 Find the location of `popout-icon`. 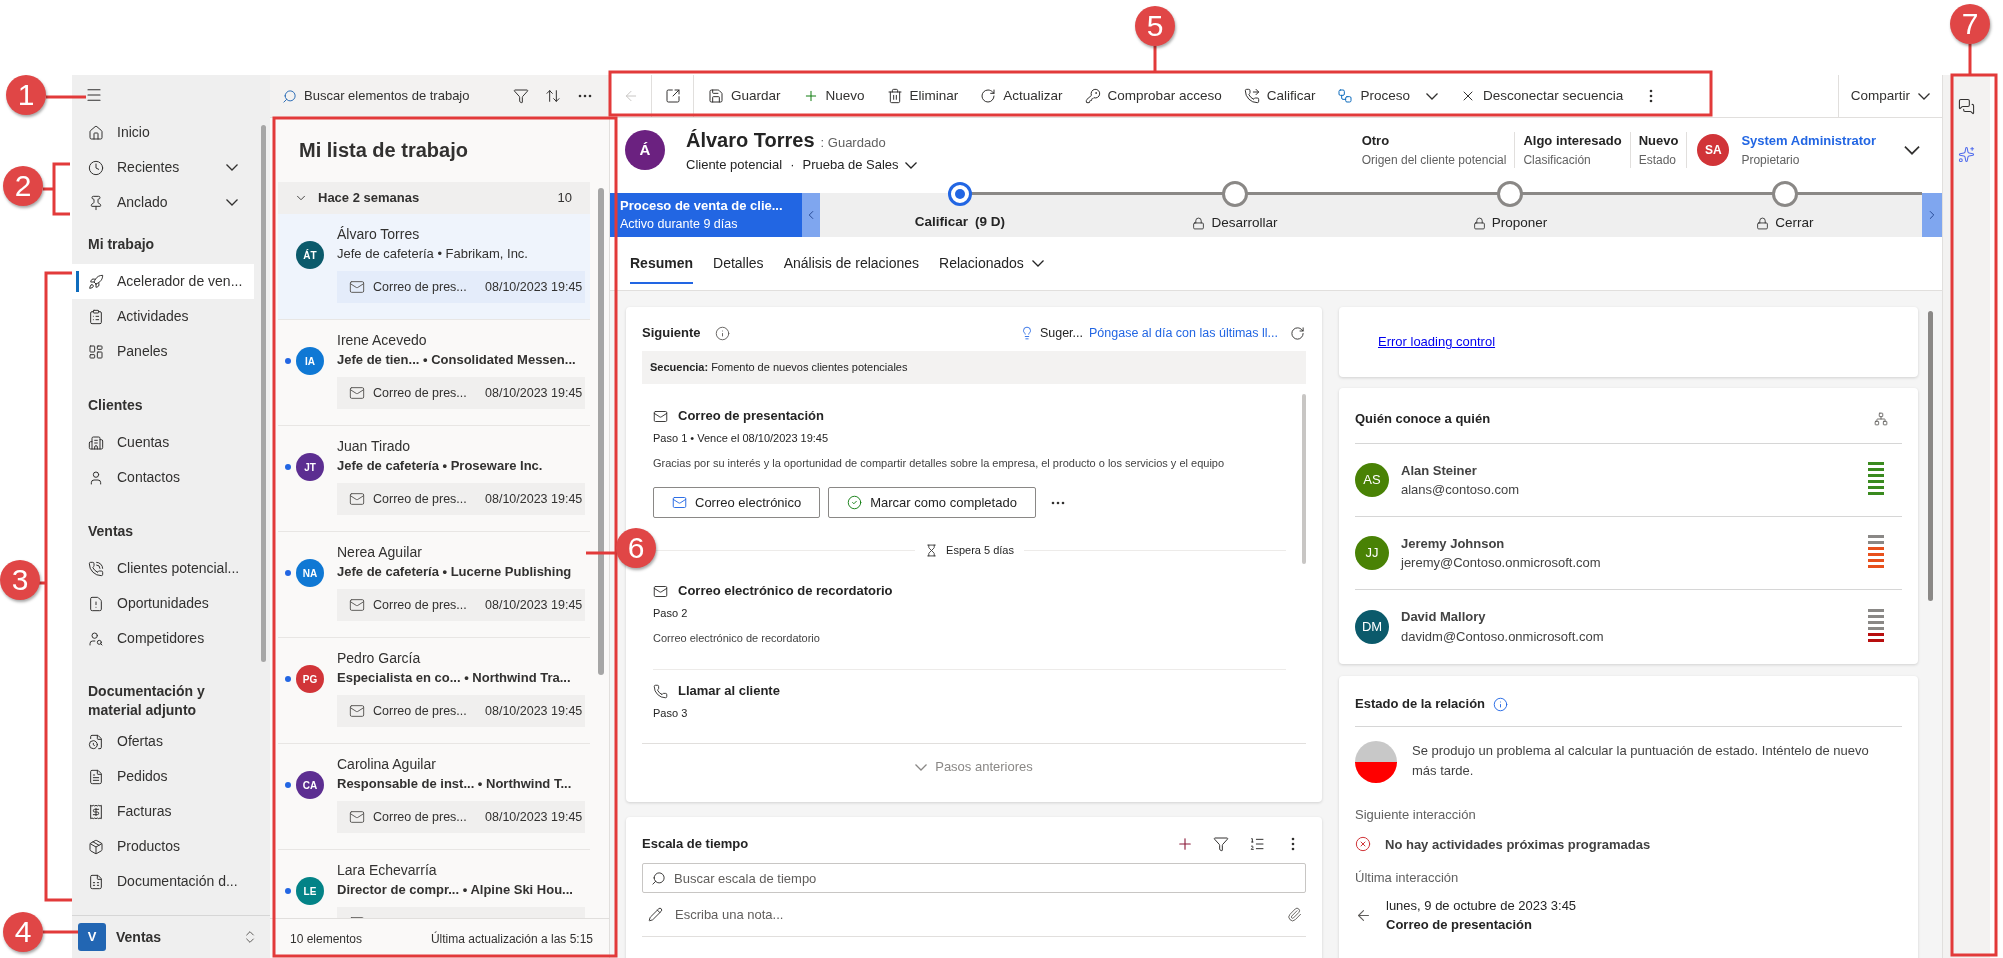

popout-icon is located at coordinates (672, 96).